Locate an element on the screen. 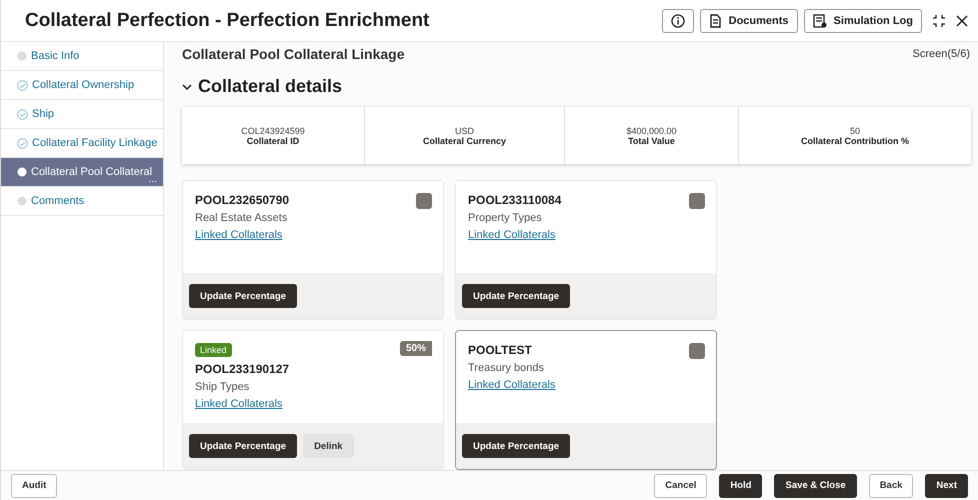 The height and width of the screenshot is (500, 978). page-title: Collateral Pool Collateral Linkage is located at coordinates (293, 54).